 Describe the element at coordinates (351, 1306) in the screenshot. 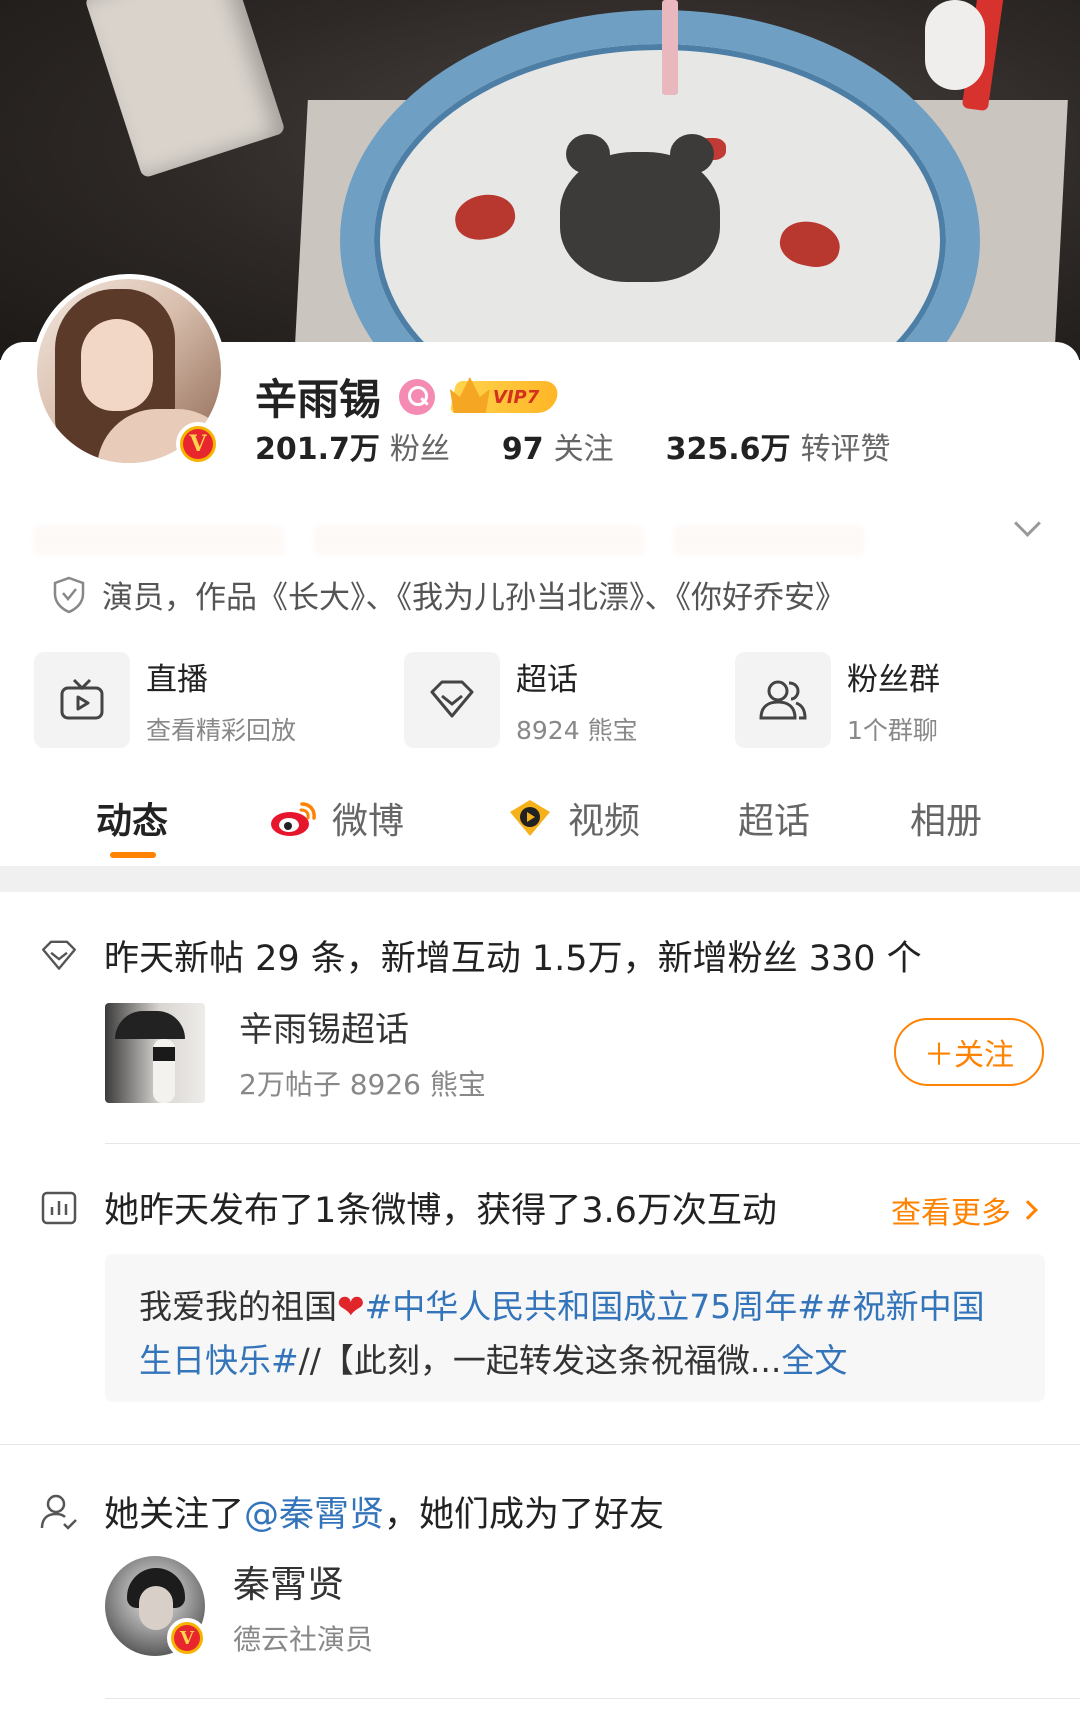

I see `heart-emoji: ❤` at that location.